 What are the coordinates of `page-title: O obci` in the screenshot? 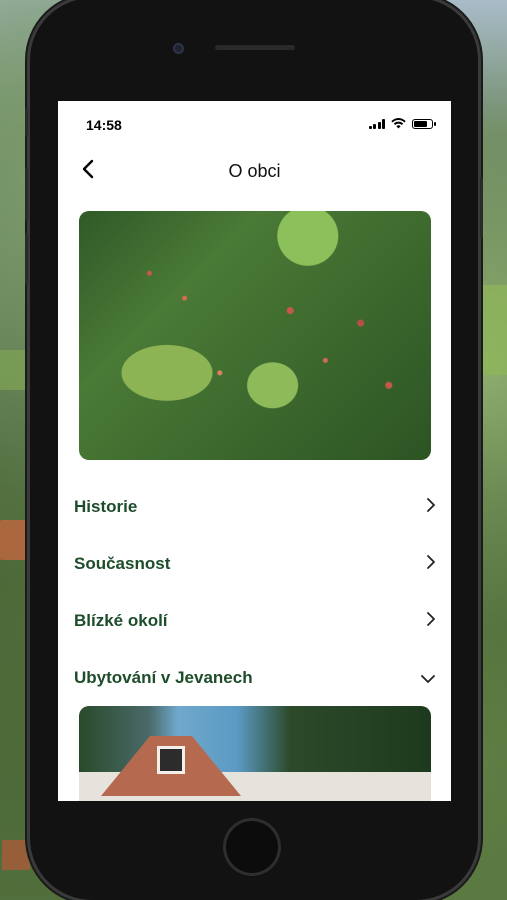 It's located at (254, 171).